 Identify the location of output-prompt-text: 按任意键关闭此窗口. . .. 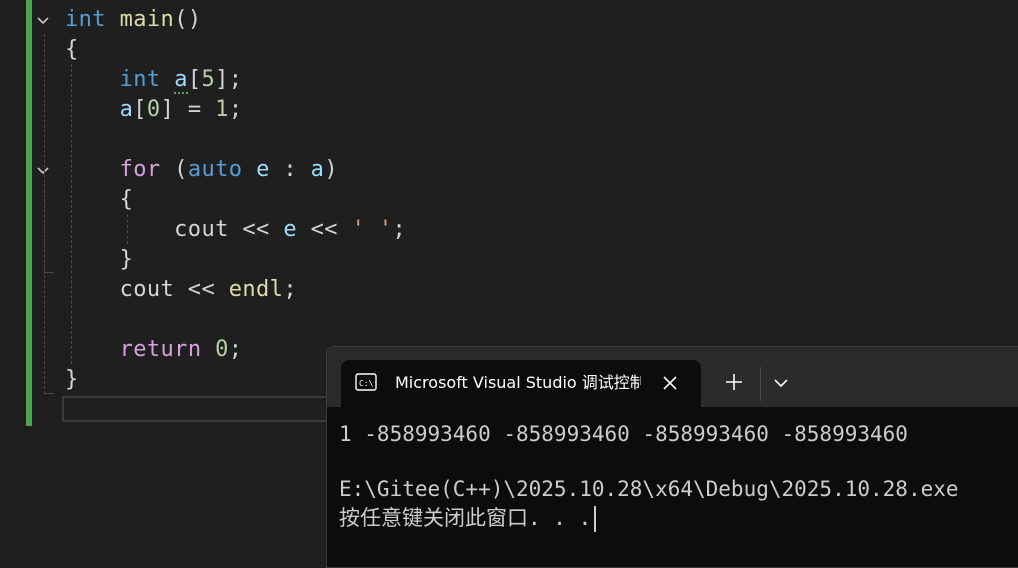
(465, 518).